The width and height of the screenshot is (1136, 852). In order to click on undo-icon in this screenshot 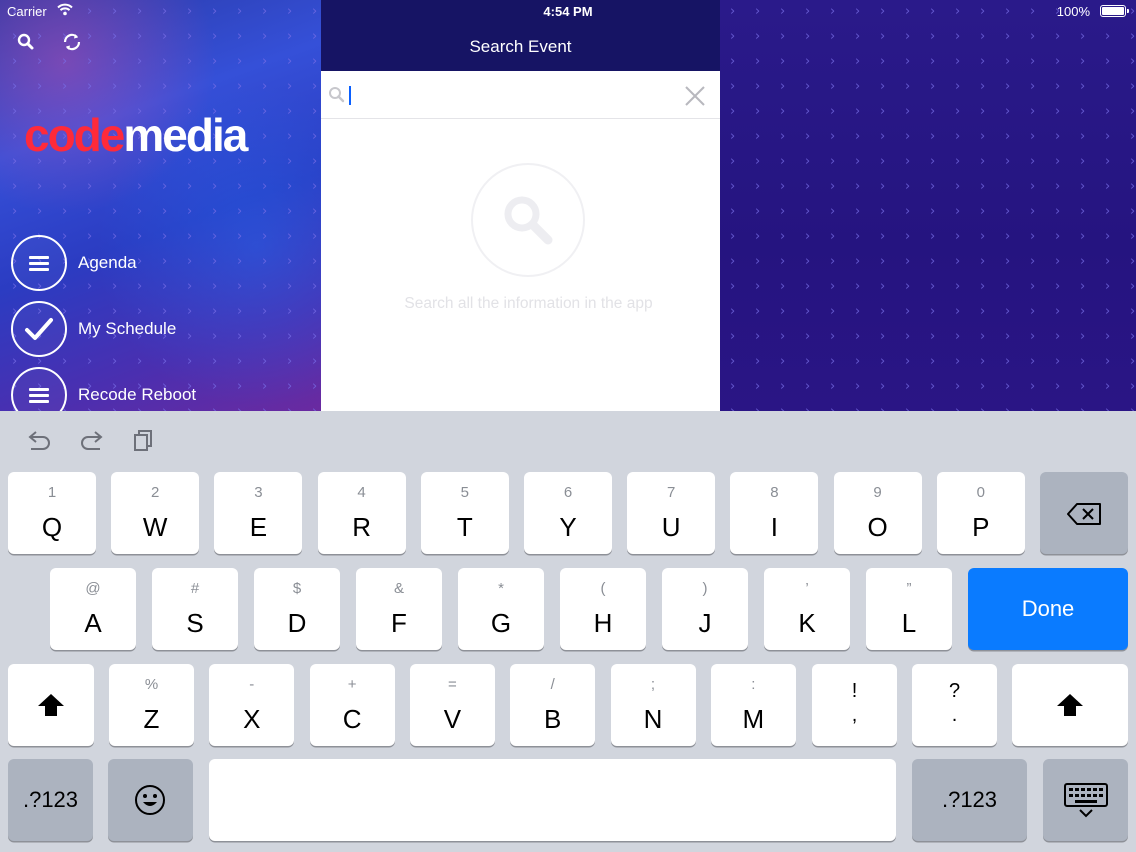, I will do `click(39, 442)`.